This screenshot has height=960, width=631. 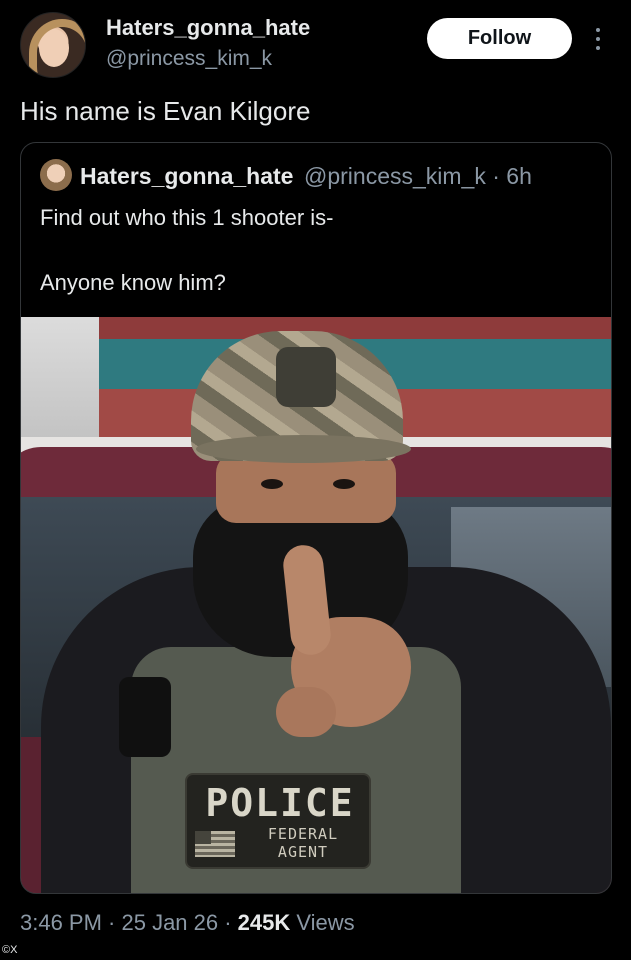 I want to click on quoted-handle-time: @princess_kim_k · 6h, so click(x=418, y=176).